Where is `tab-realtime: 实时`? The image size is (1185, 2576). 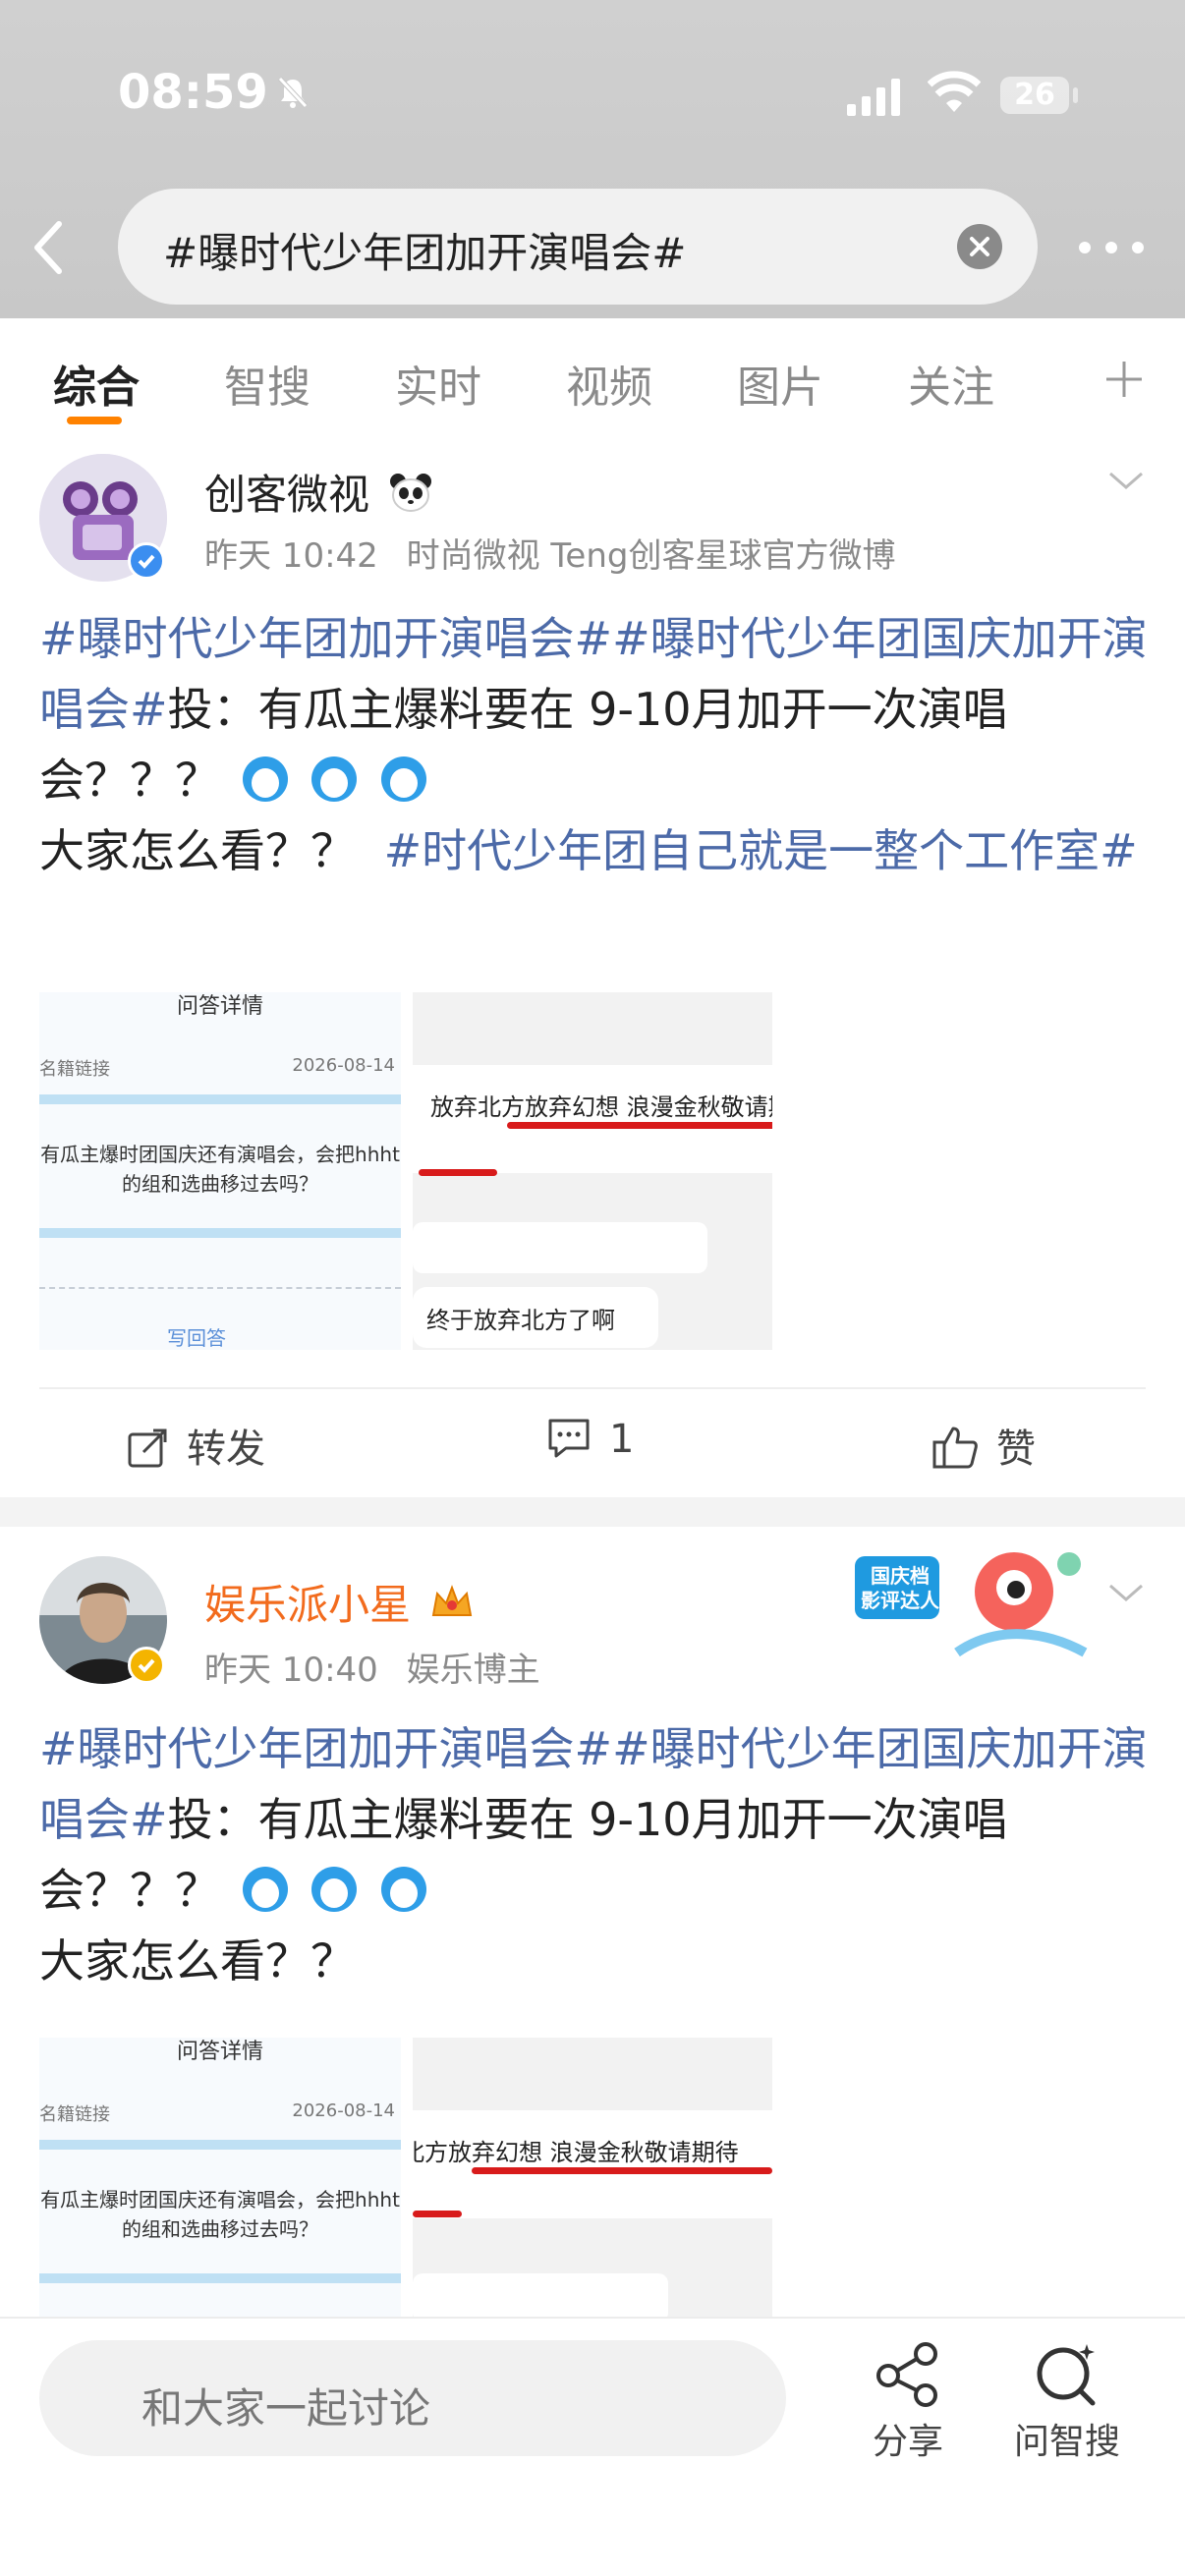
tab-realtime: 实时 is located at coordinates (438, 383).